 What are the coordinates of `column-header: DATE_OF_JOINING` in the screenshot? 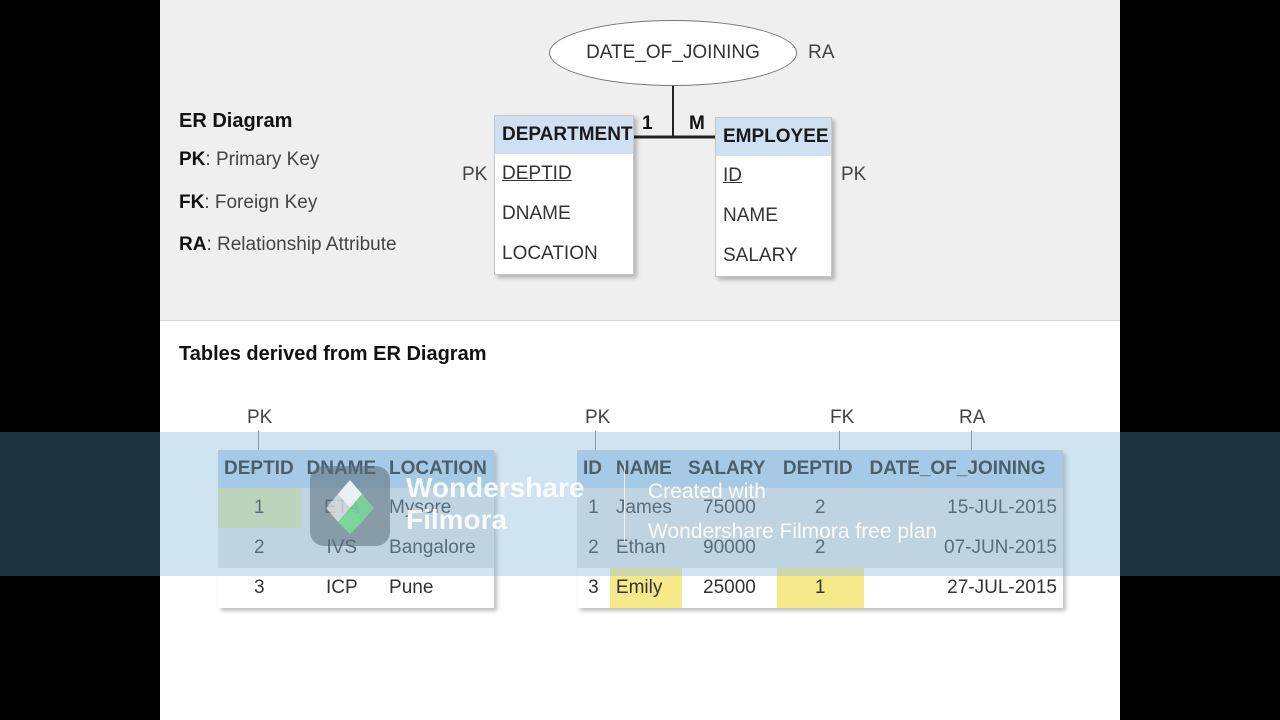 It's located at (963, 469).